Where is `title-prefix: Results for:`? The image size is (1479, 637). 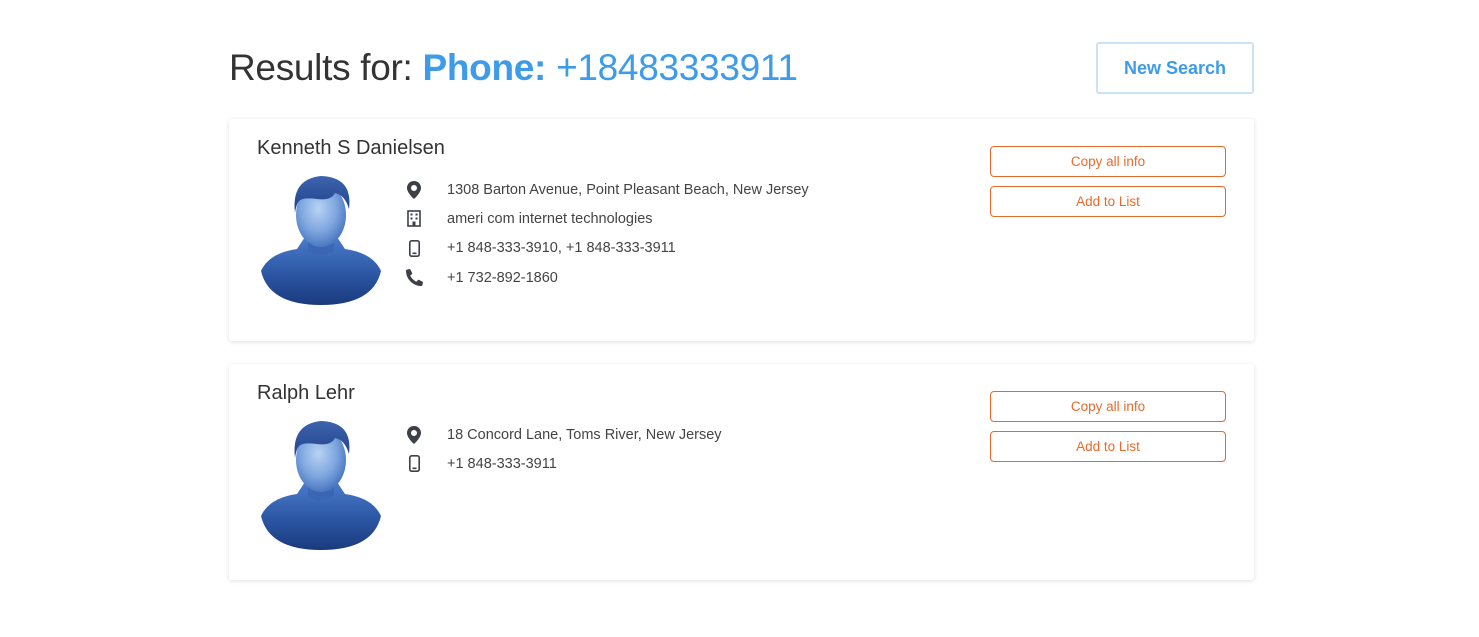 title-prefix: Results for: is located at coordinates (326, 67).